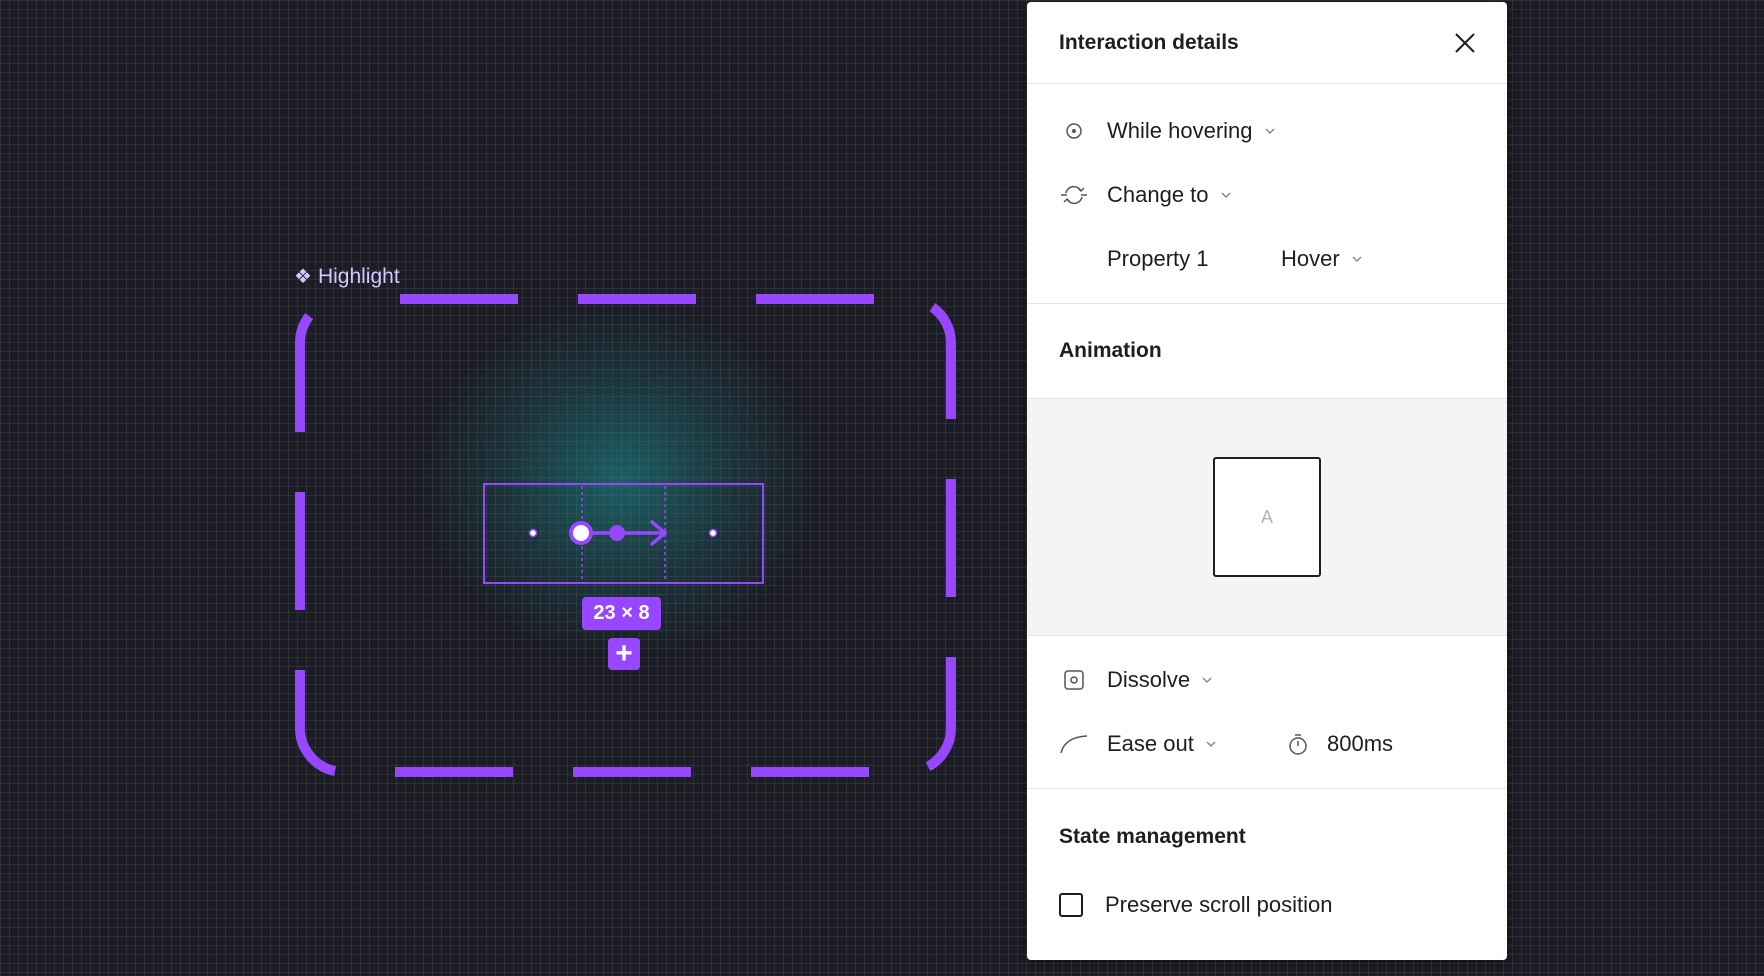  I want to click on animation-section: Animation A Dissolve Ease out 800ms, so click(1267, 546).